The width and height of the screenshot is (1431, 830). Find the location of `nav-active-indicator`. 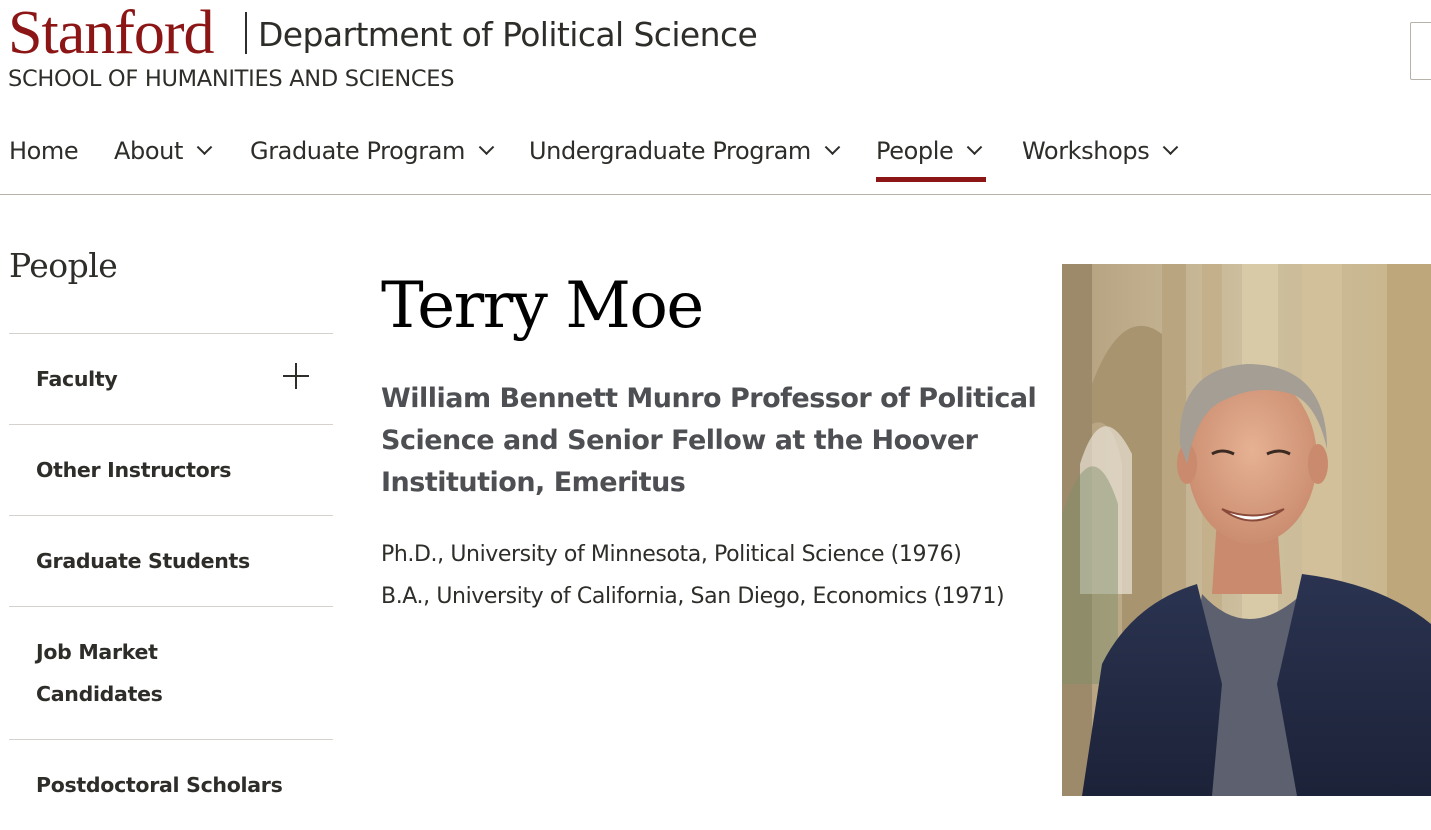

nav-active-indicator is located at coordinates (931, 179).